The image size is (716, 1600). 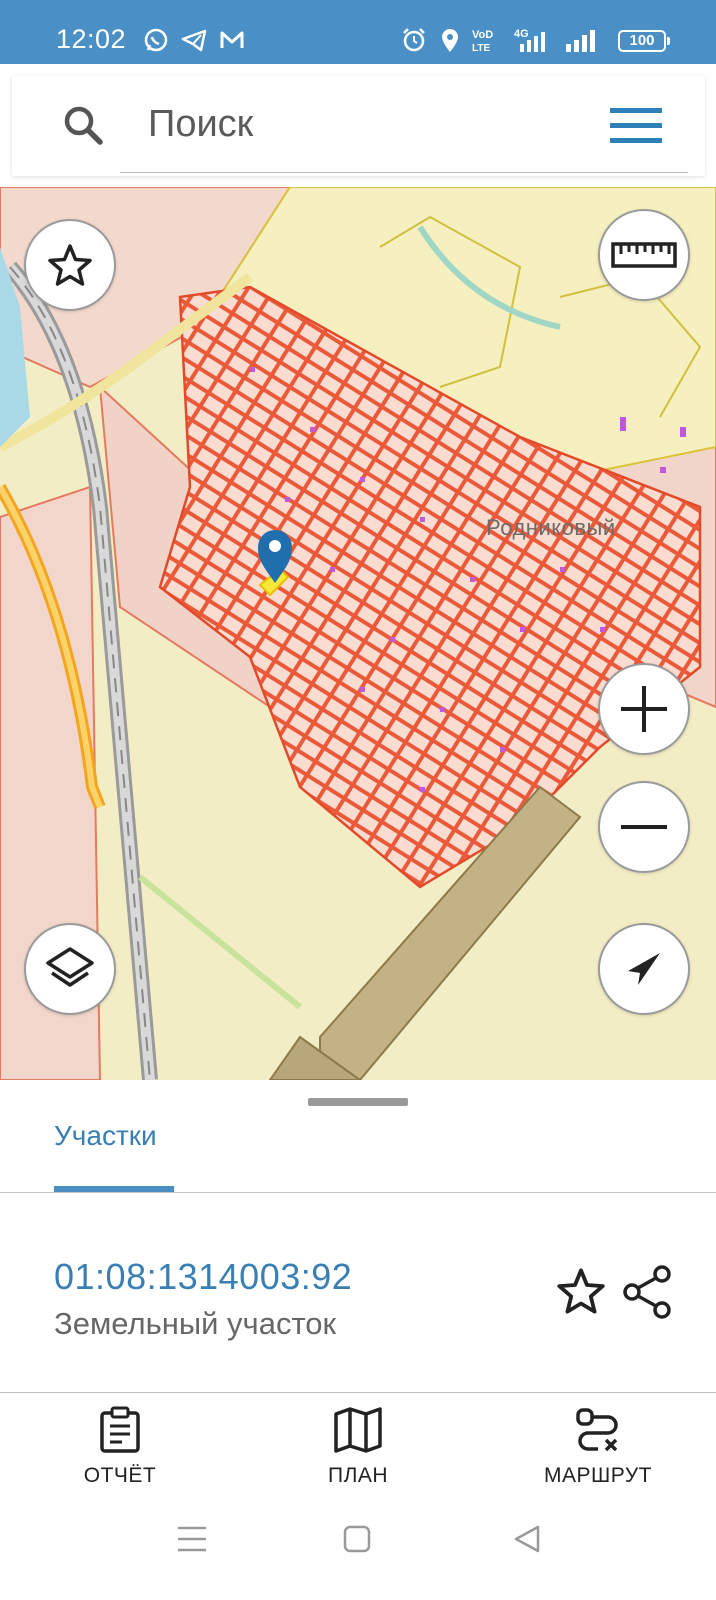 What do you see at coordinates (120, 1475) in the screenshot?
I see `report-label: ОТЧЁТ` at bounding box center [120, 1475].